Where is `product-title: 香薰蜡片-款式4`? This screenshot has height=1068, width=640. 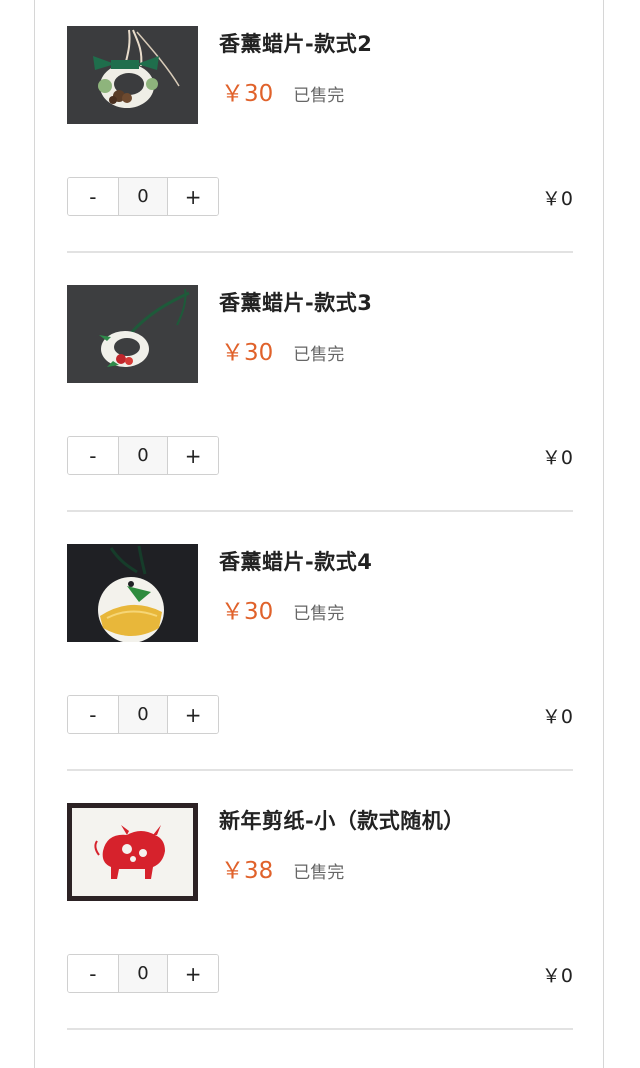 product-title: 香薰蜡片-款式4 is located at coordinates (295, 561).